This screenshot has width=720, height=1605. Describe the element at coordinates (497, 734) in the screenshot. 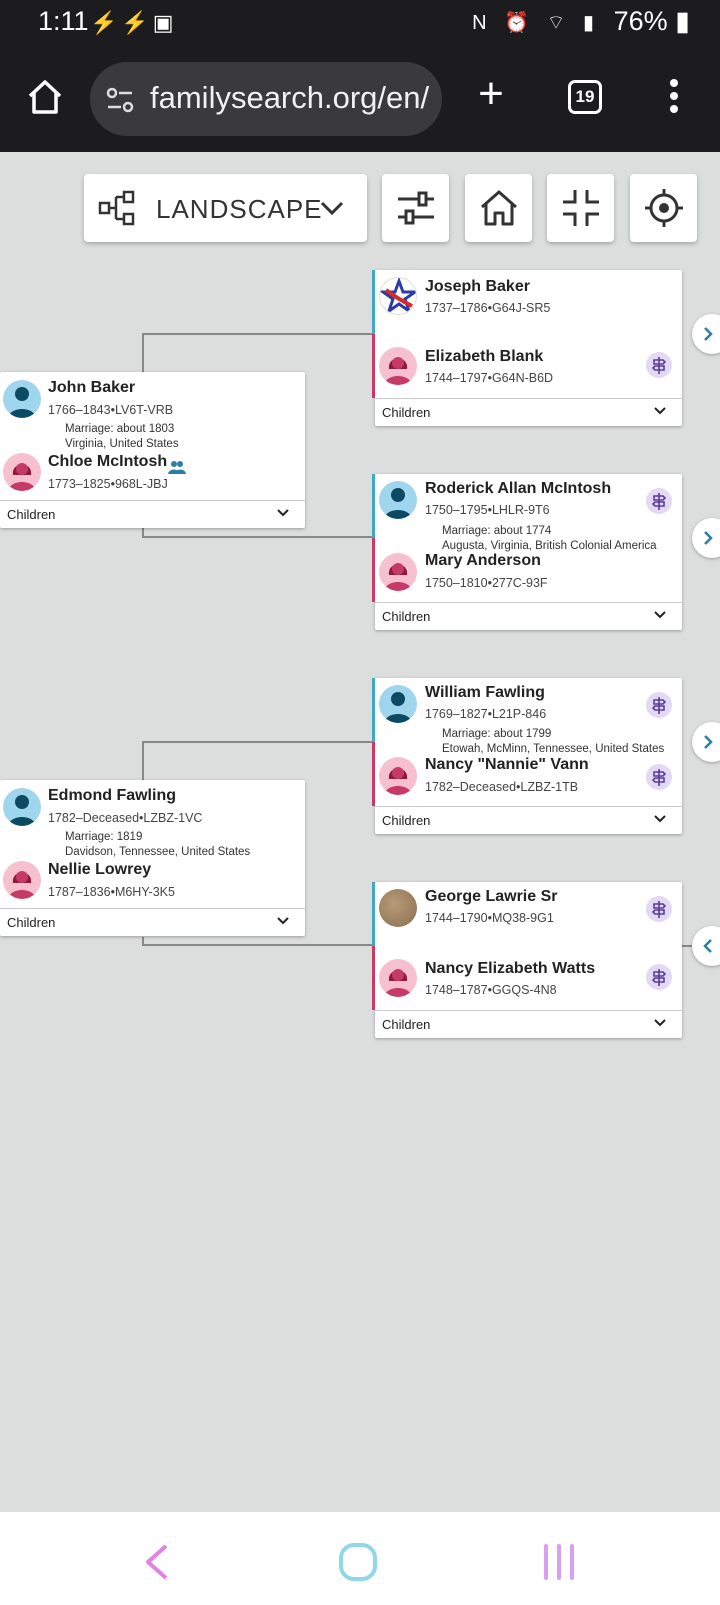

I see `marriage-date: Marriage: about 1799` at that location.